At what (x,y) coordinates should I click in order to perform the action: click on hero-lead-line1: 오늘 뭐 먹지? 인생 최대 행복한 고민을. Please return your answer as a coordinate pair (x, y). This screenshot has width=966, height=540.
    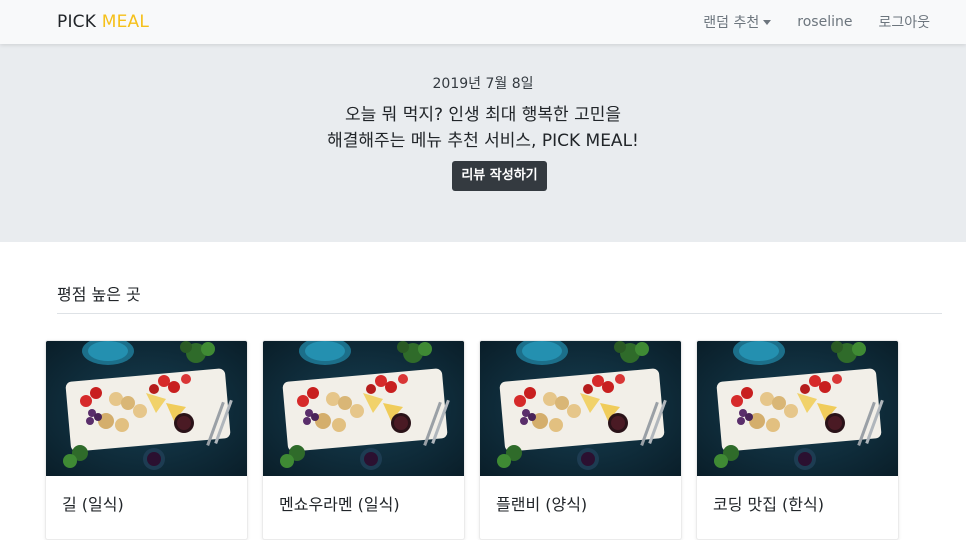
    Looking at the image, I should click on (483, 115).